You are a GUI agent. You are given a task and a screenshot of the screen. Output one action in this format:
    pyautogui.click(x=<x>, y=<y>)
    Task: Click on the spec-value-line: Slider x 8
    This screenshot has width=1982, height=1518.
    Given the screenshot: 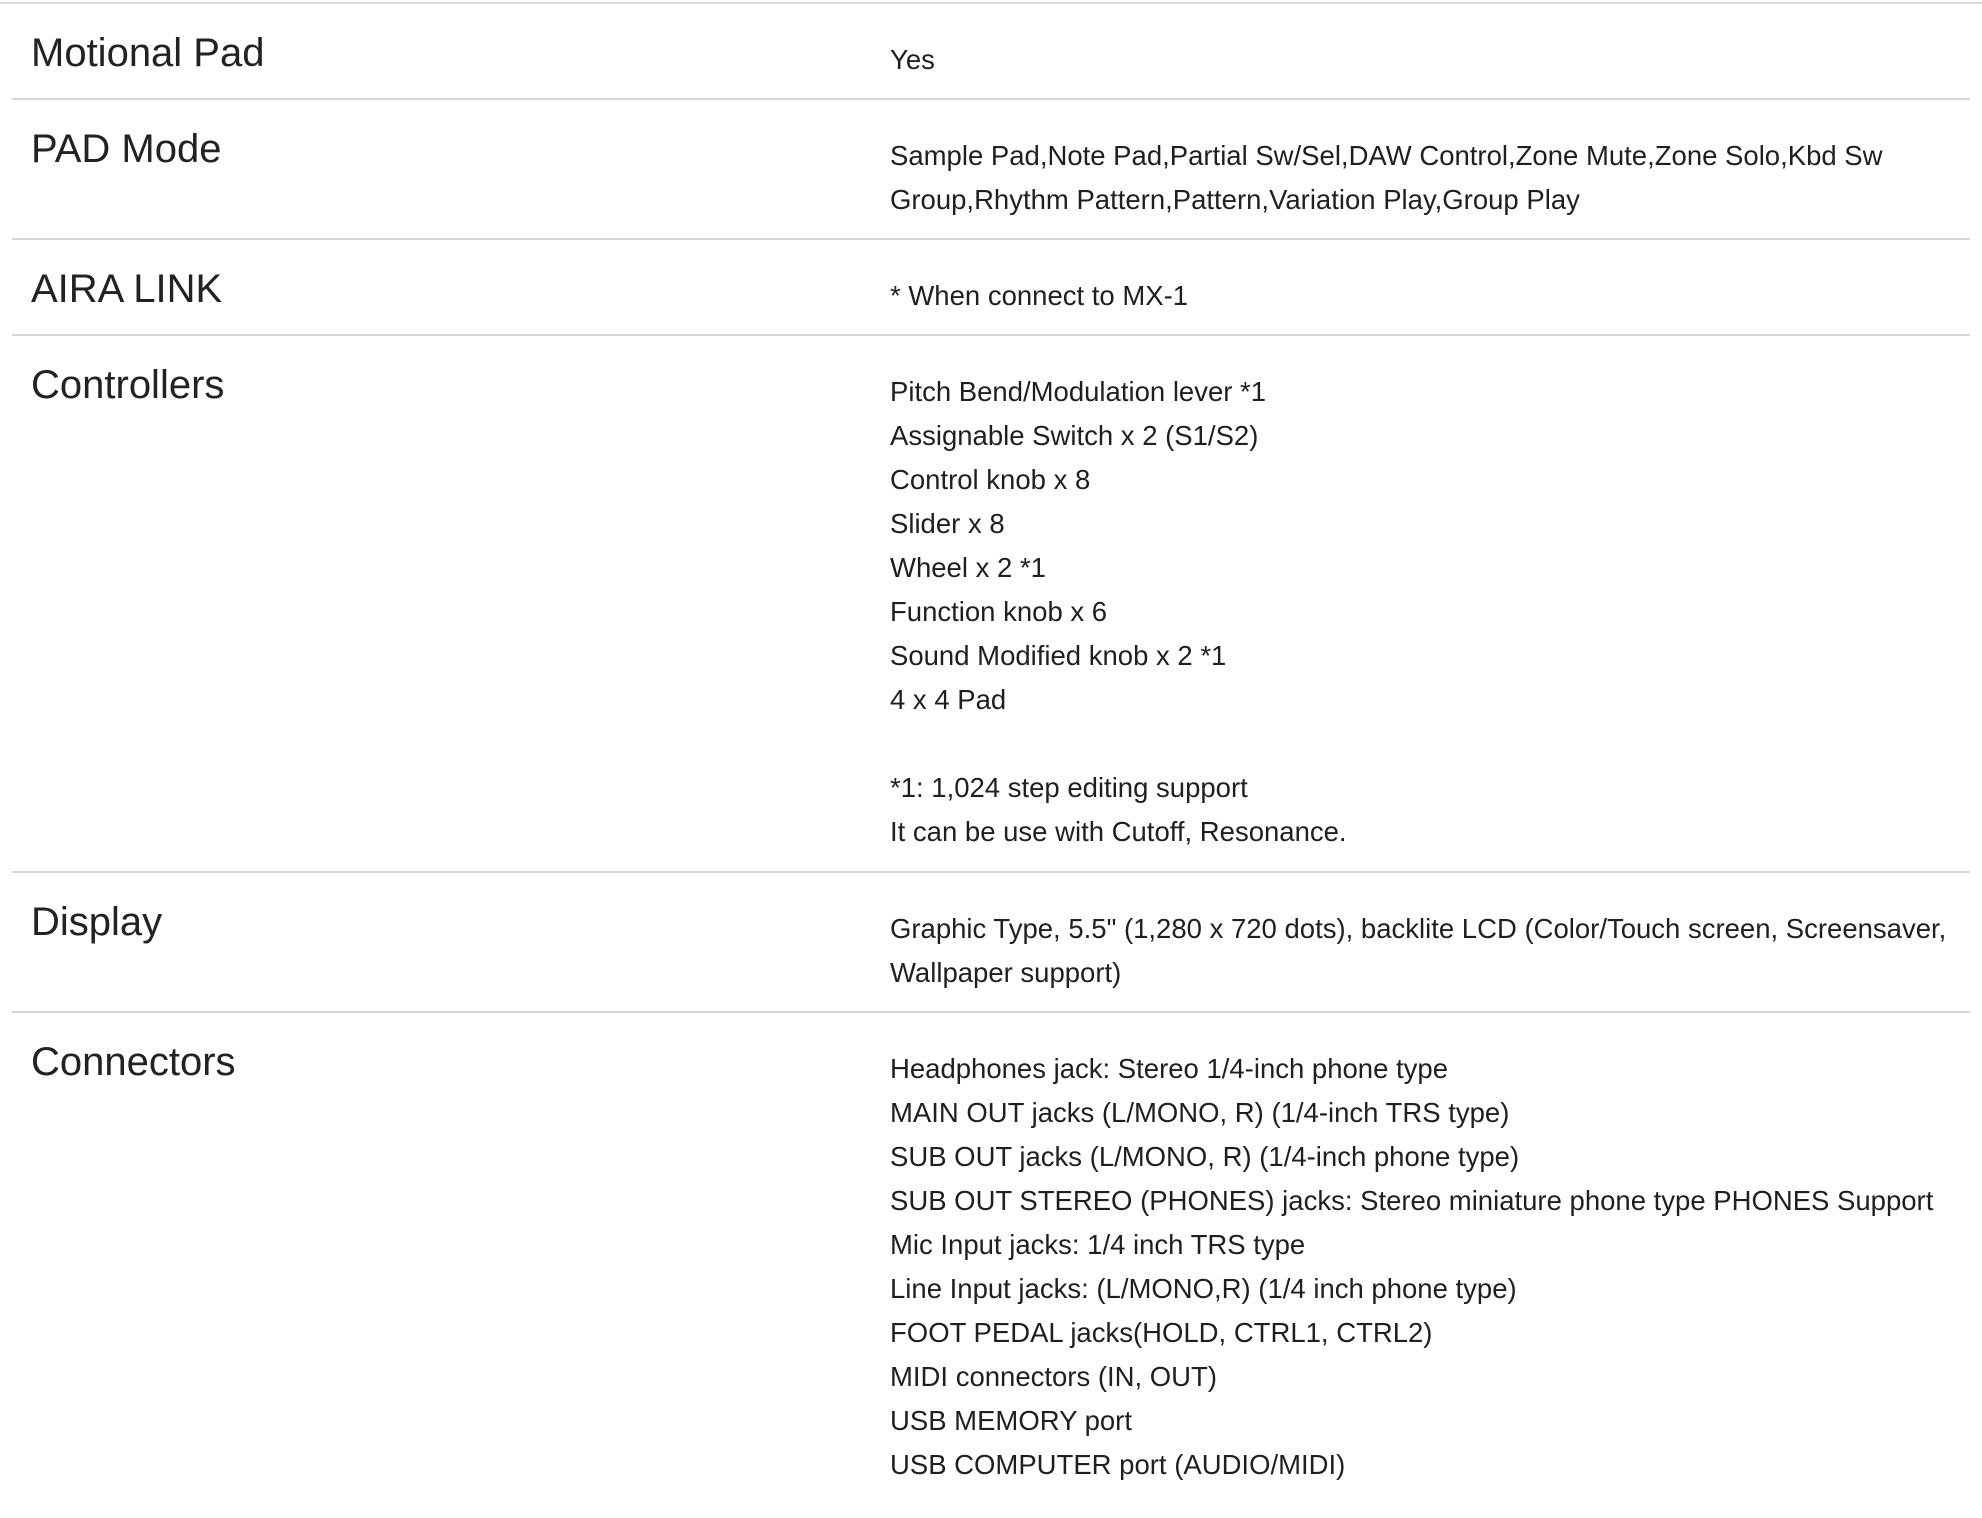 What is the action you would take?
    pyautogui.click(x=947, y=523)
    